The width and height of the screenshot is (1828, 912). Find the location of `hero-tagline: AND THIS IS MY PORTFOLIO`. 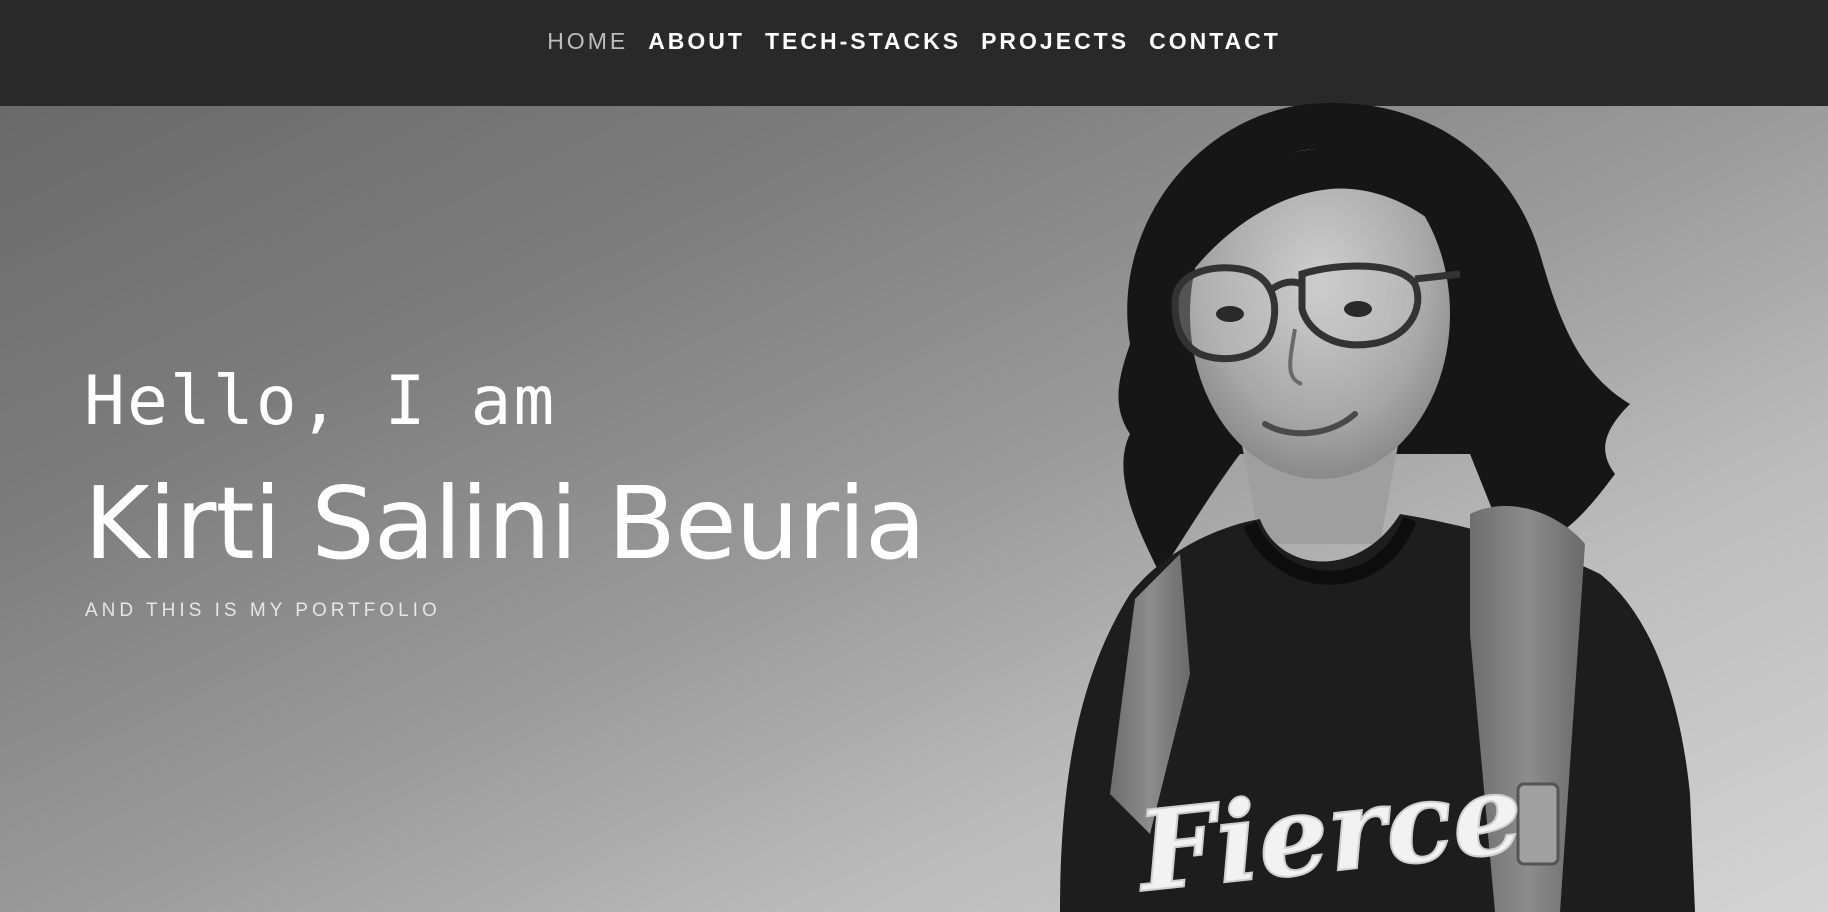

hero-tagline: AND THIS IS MY PORTFOLIO is located at coordinates (263, 610).